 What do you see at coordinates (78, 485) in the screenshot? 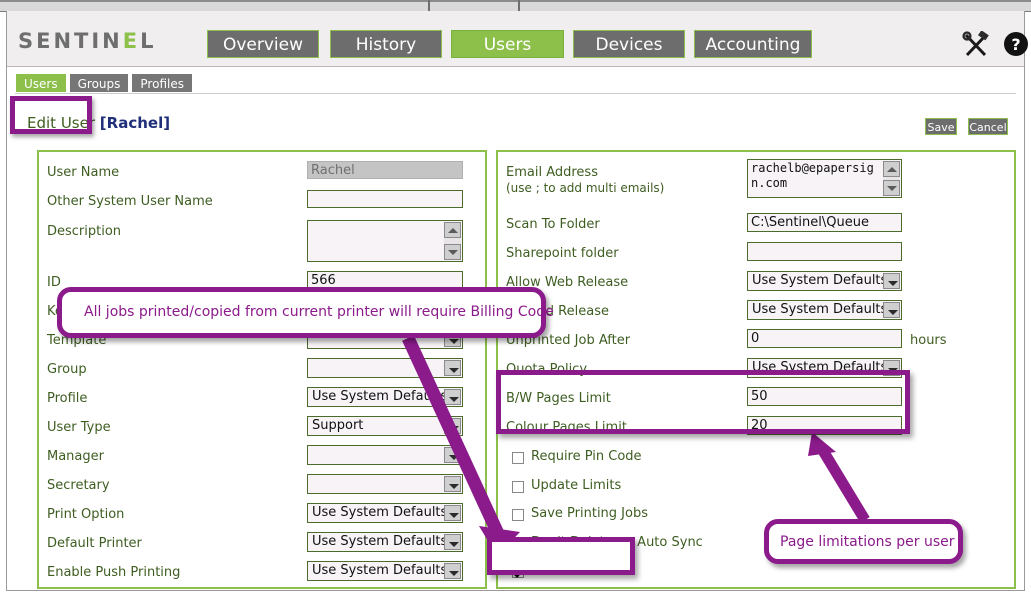
I see `label-secretary: Secretary` at bounding box center [78, 485].